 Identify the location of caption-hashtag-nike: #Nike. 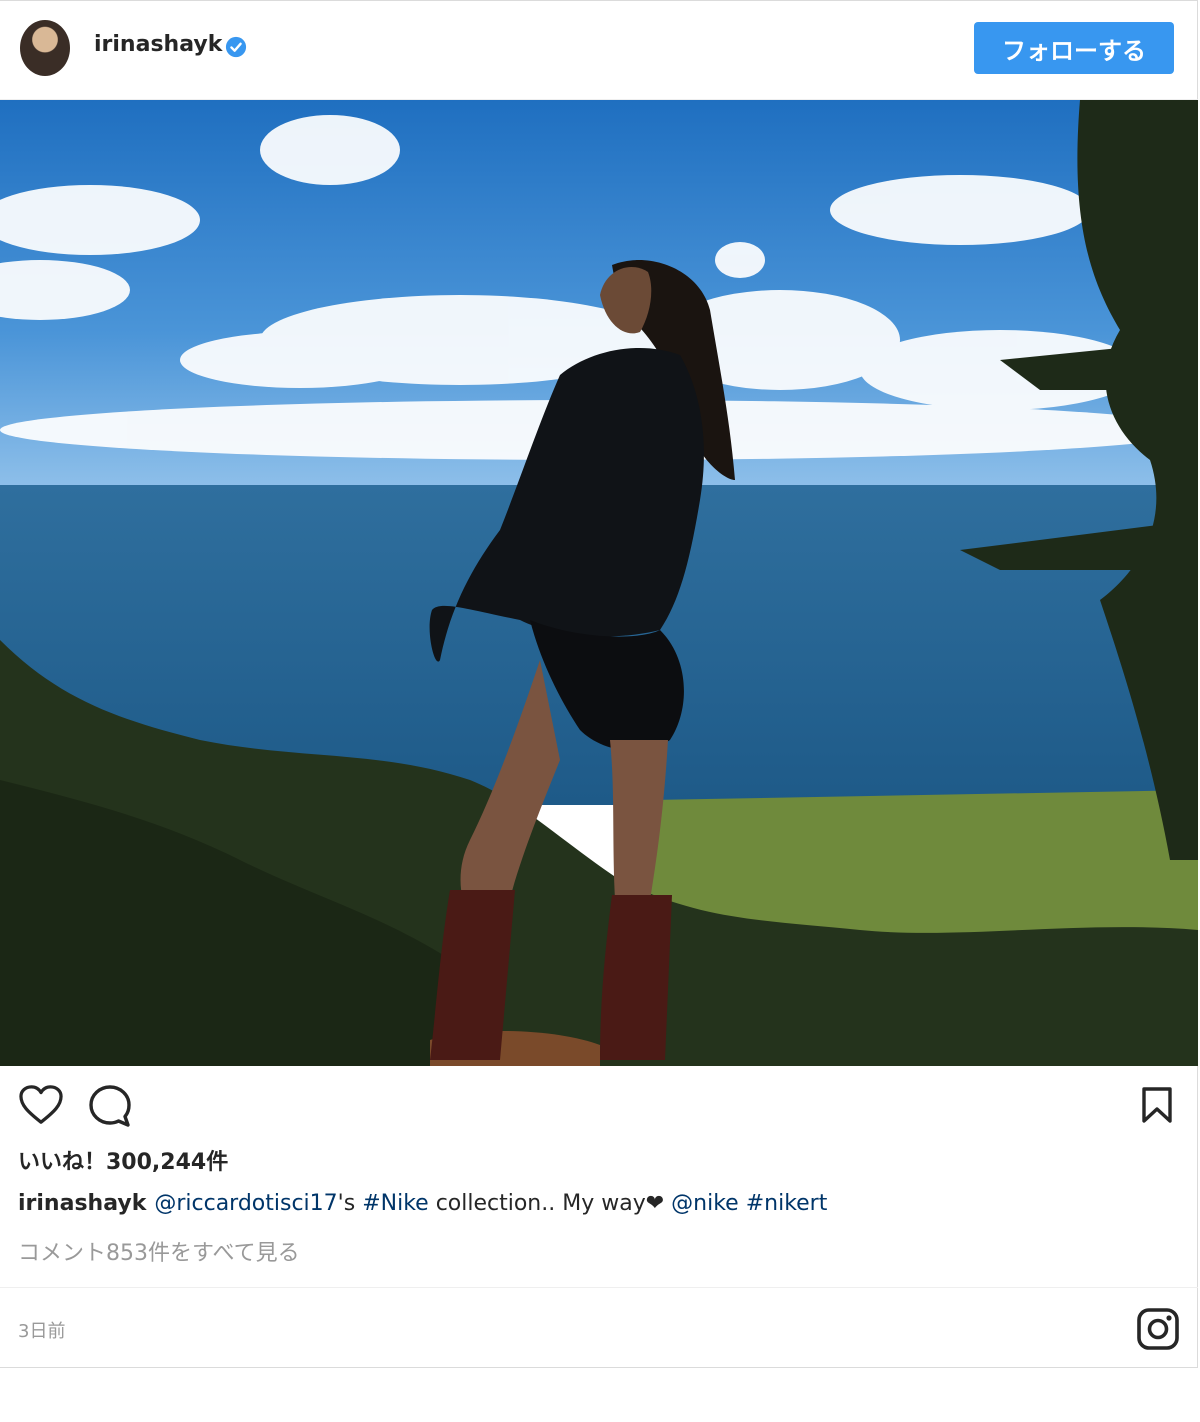
(395, 1203).